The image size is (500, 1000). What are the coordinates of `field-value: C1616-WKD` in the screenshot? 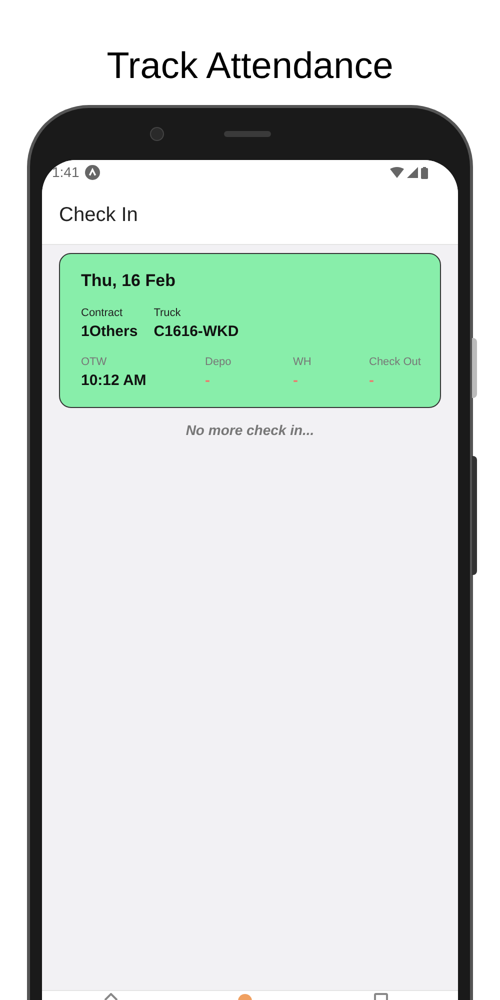 It's located at (196, 332).